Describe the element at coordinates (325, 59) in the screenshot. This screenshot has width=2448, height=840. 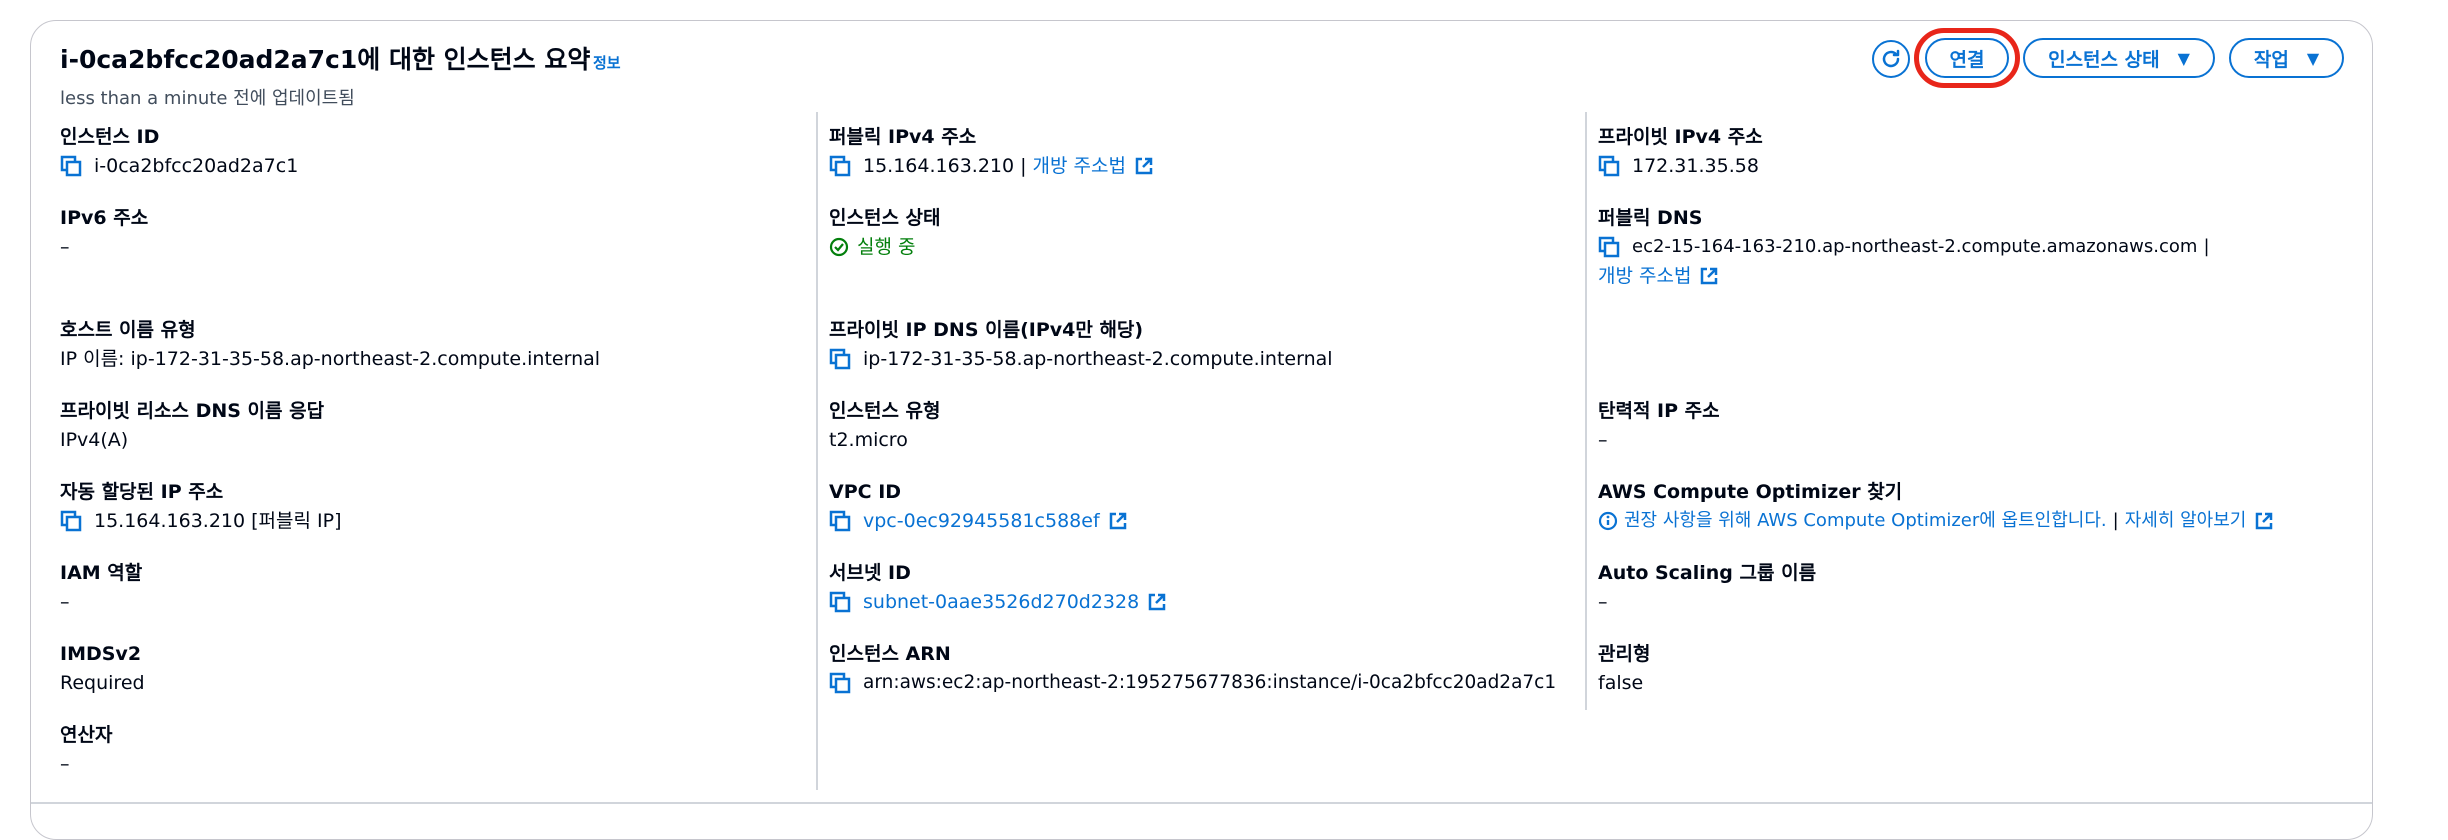
I see `page-title: i-0ca2bfcc20ad2a7c1에 대한 인스턴스 요약` at that location.